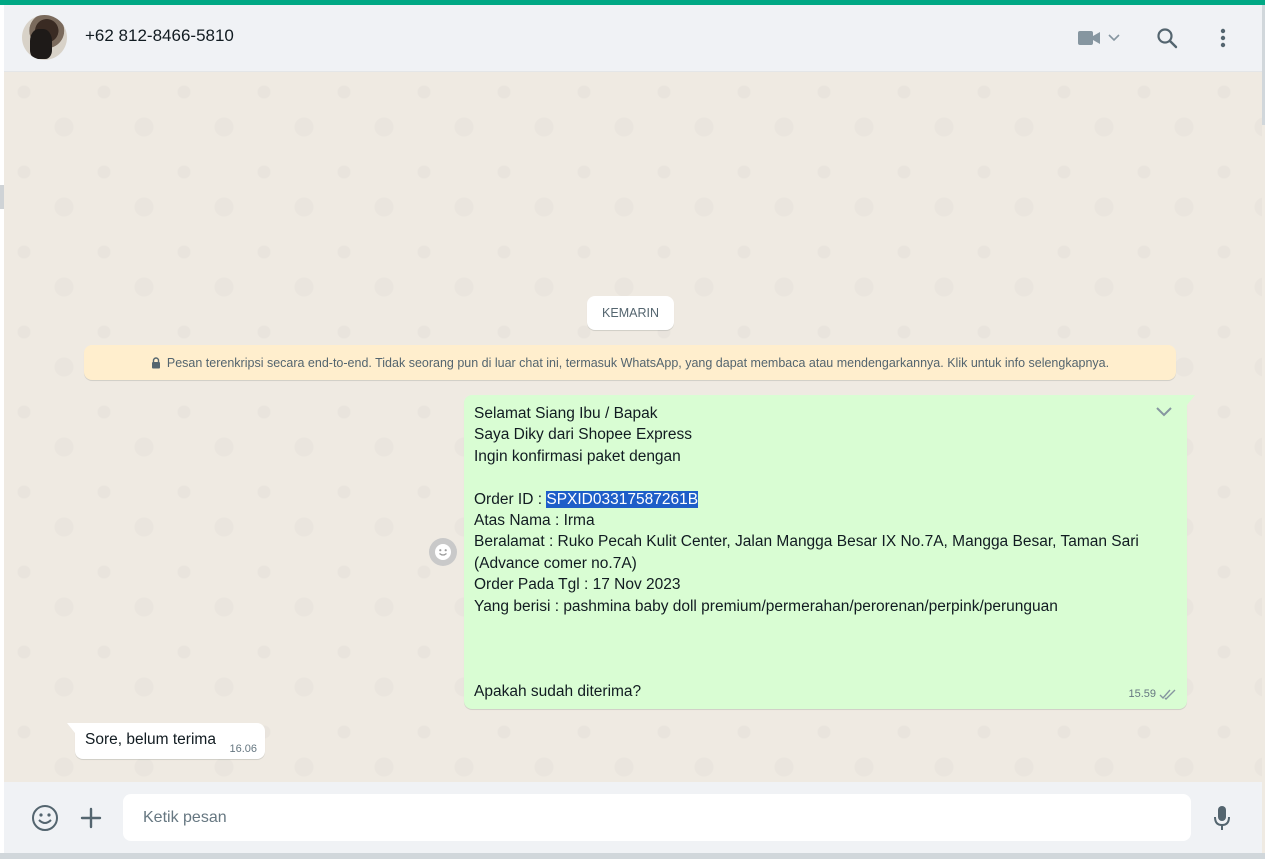 This screenshot has height=859, width=1265. I want to click on contact-avatar, so click(44, 37).